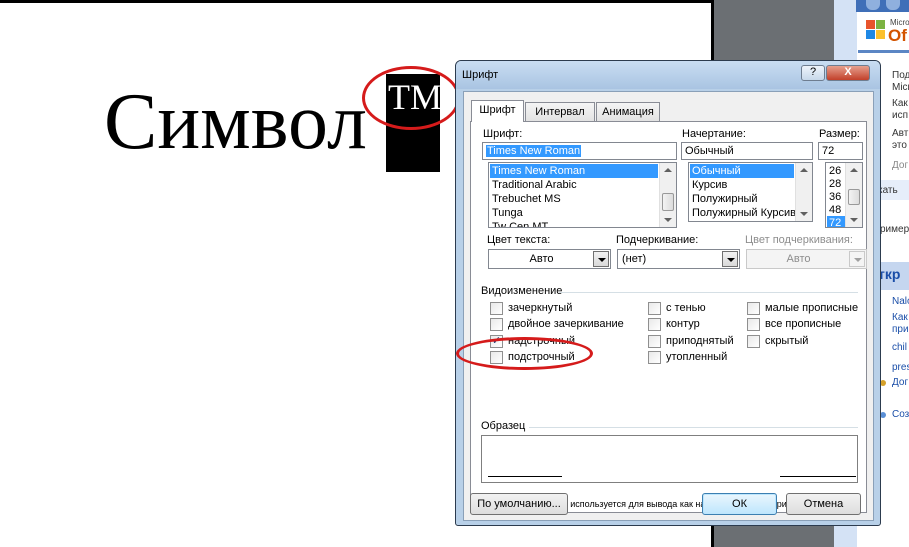 This screenshot has width=909, height=547. Describe the element at coordinates (654, 324) in the screenshot. I see `checkbox-outline` at that location.